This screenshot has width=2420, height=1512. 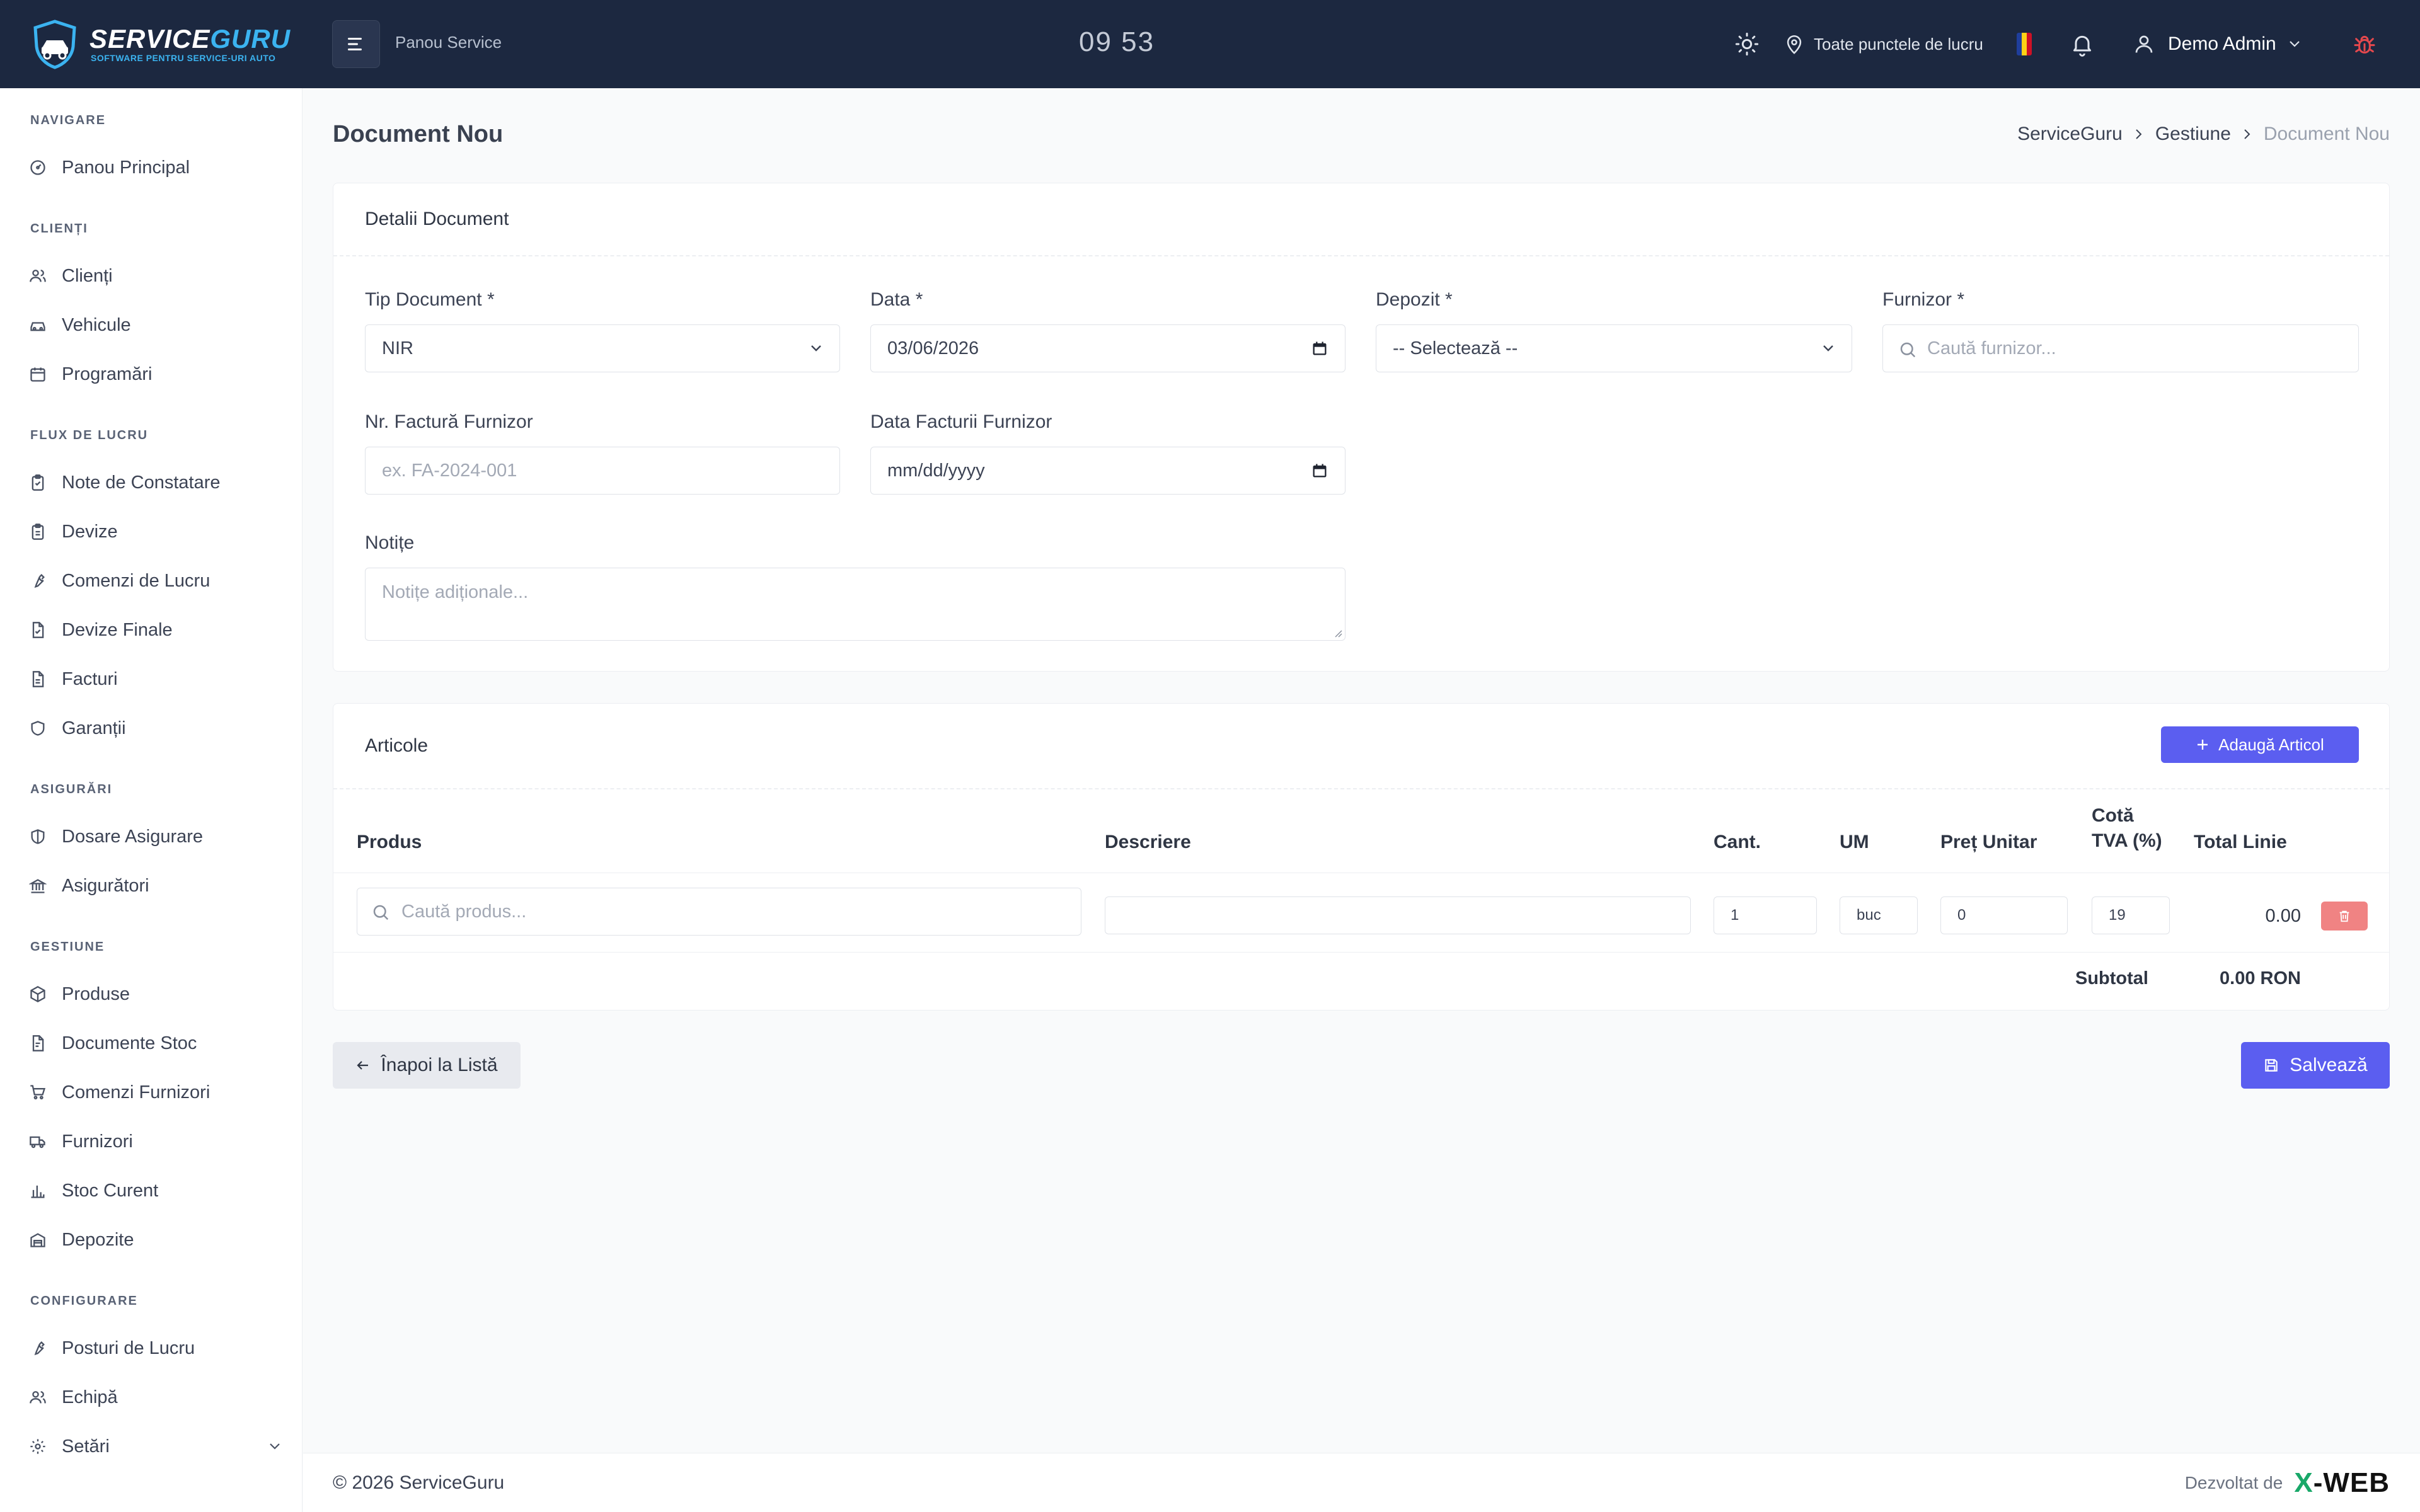 What do you see at coordinates (155, 994) in the screenshot?
I see `sidebar-item-produse: Produse` at bounding box center [155, 994].